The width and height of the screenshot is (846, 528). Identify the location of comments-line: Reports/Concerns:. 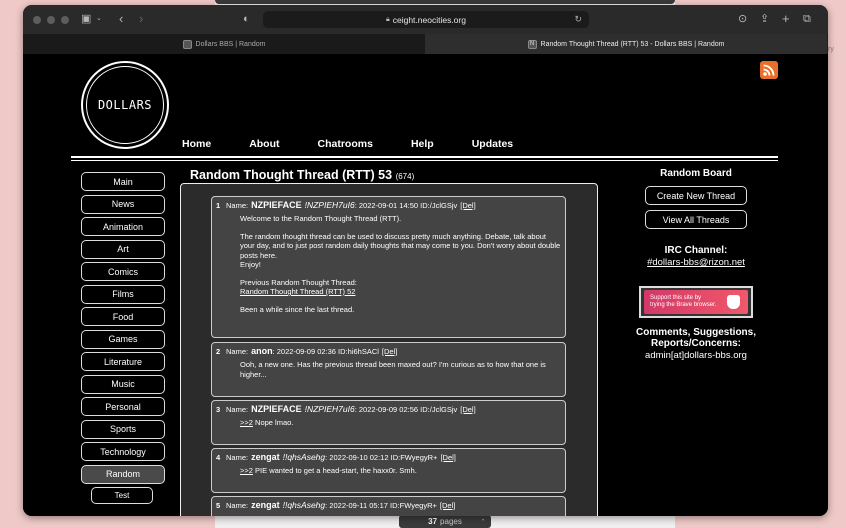
(695, 343).